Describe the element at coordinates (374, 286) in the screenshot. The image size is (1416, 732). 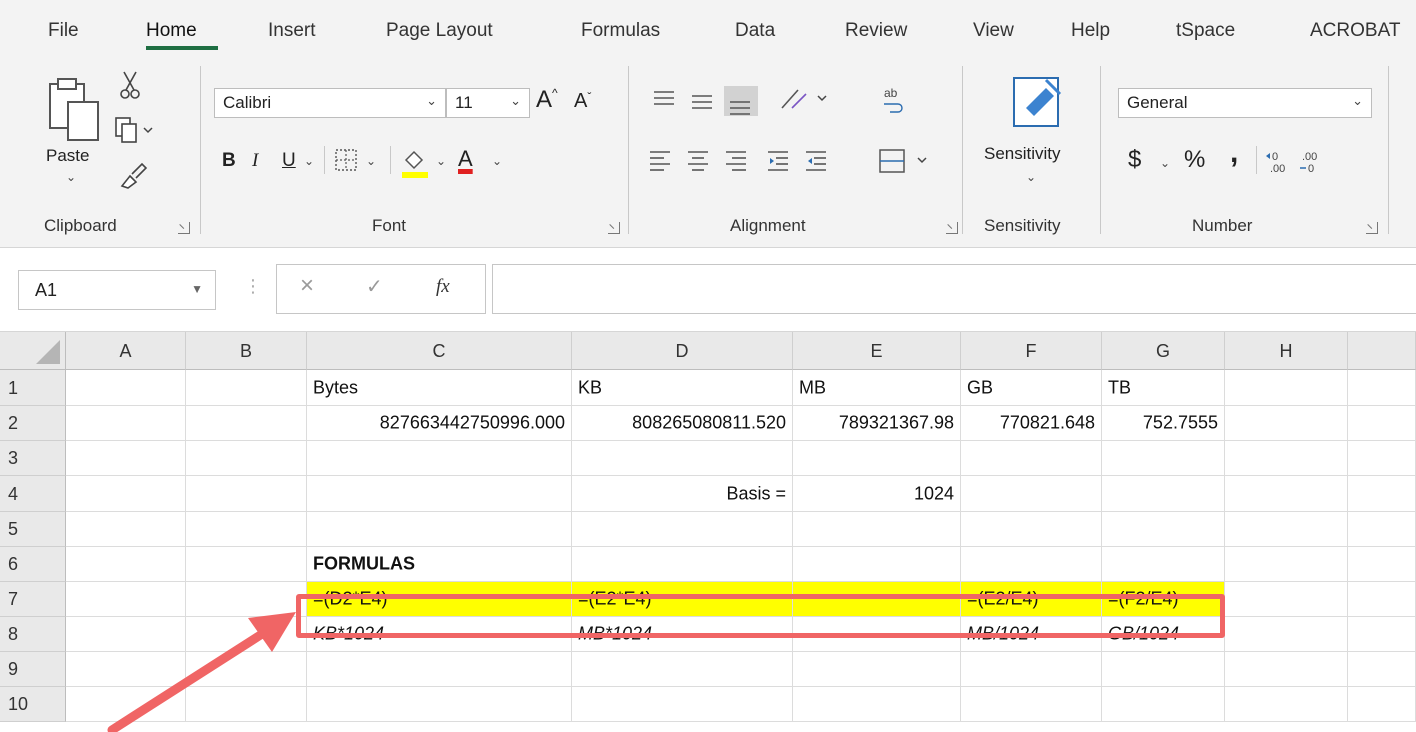
I see `enter-icon: ✓` at that location.